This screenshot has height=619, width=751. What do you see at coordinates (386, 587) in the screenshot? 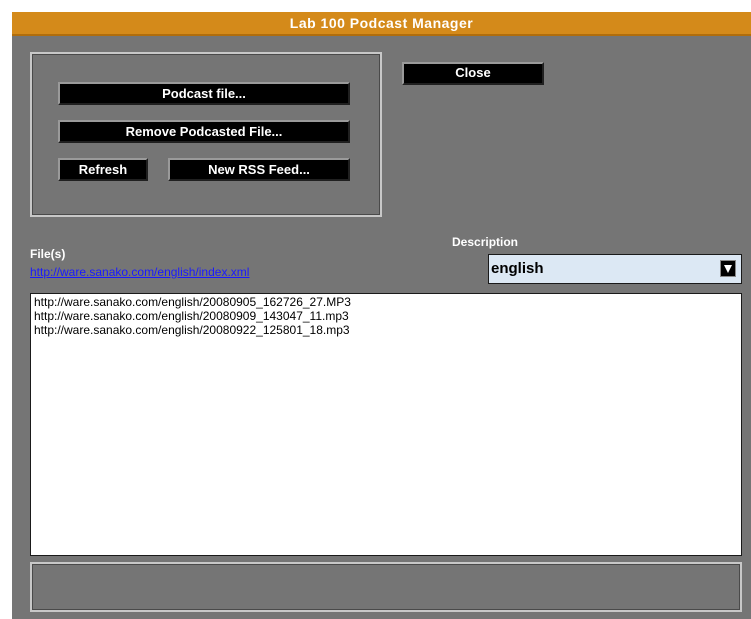
I see `status-box` at bounding box center [386, 587].